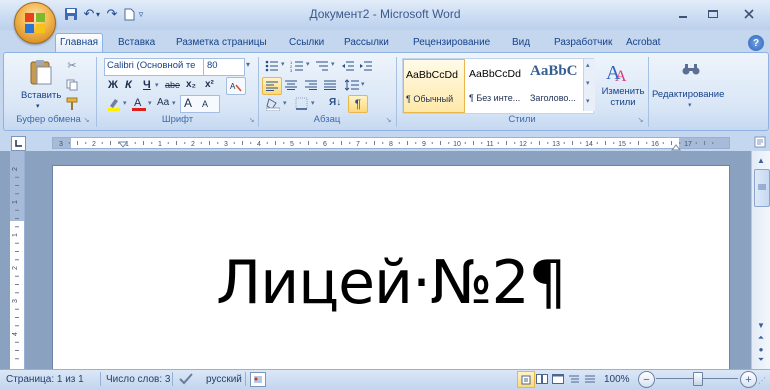 This screenshot has width=770, height=389. I want to click on page-count: Страница: 1 из 1, so click(45, 379).